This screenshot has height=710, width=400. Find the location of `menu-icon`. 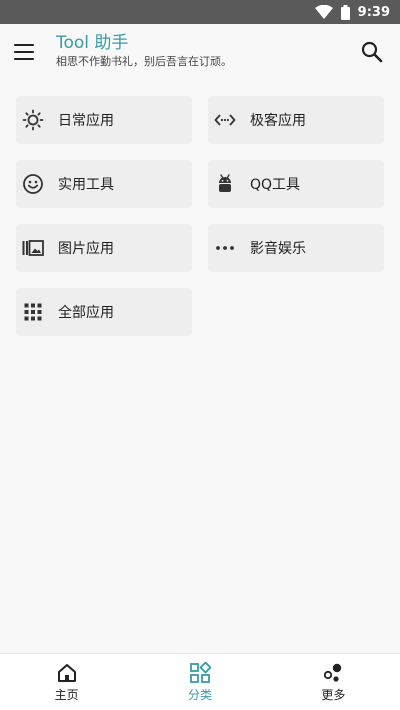

menu-icon is located at coordinates (28, 52).